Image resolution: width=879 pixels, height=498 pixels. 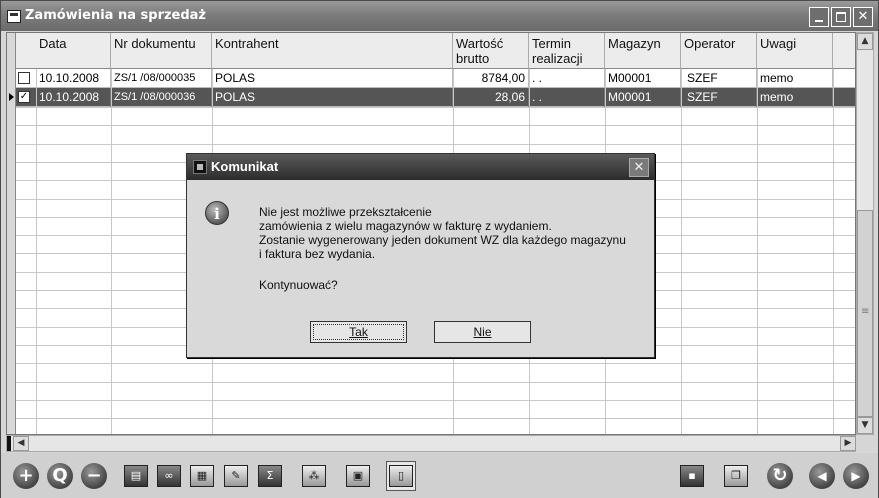 I want to click on filter-icon: ▦, so click(x=202, y=476).